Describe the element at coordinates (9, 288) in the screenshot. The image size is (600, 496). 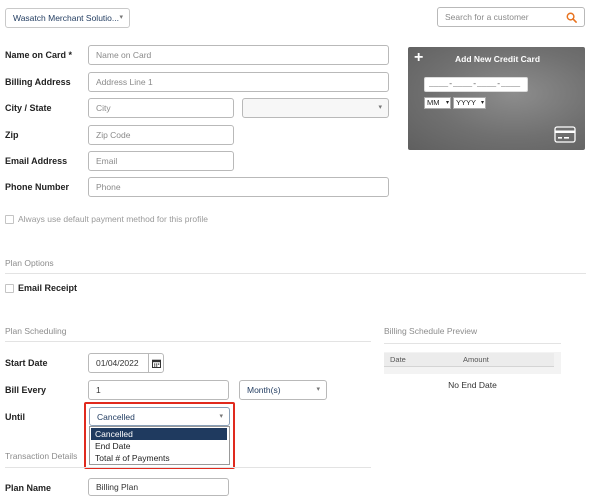
I see `email-receipt-checkbox` at that location.